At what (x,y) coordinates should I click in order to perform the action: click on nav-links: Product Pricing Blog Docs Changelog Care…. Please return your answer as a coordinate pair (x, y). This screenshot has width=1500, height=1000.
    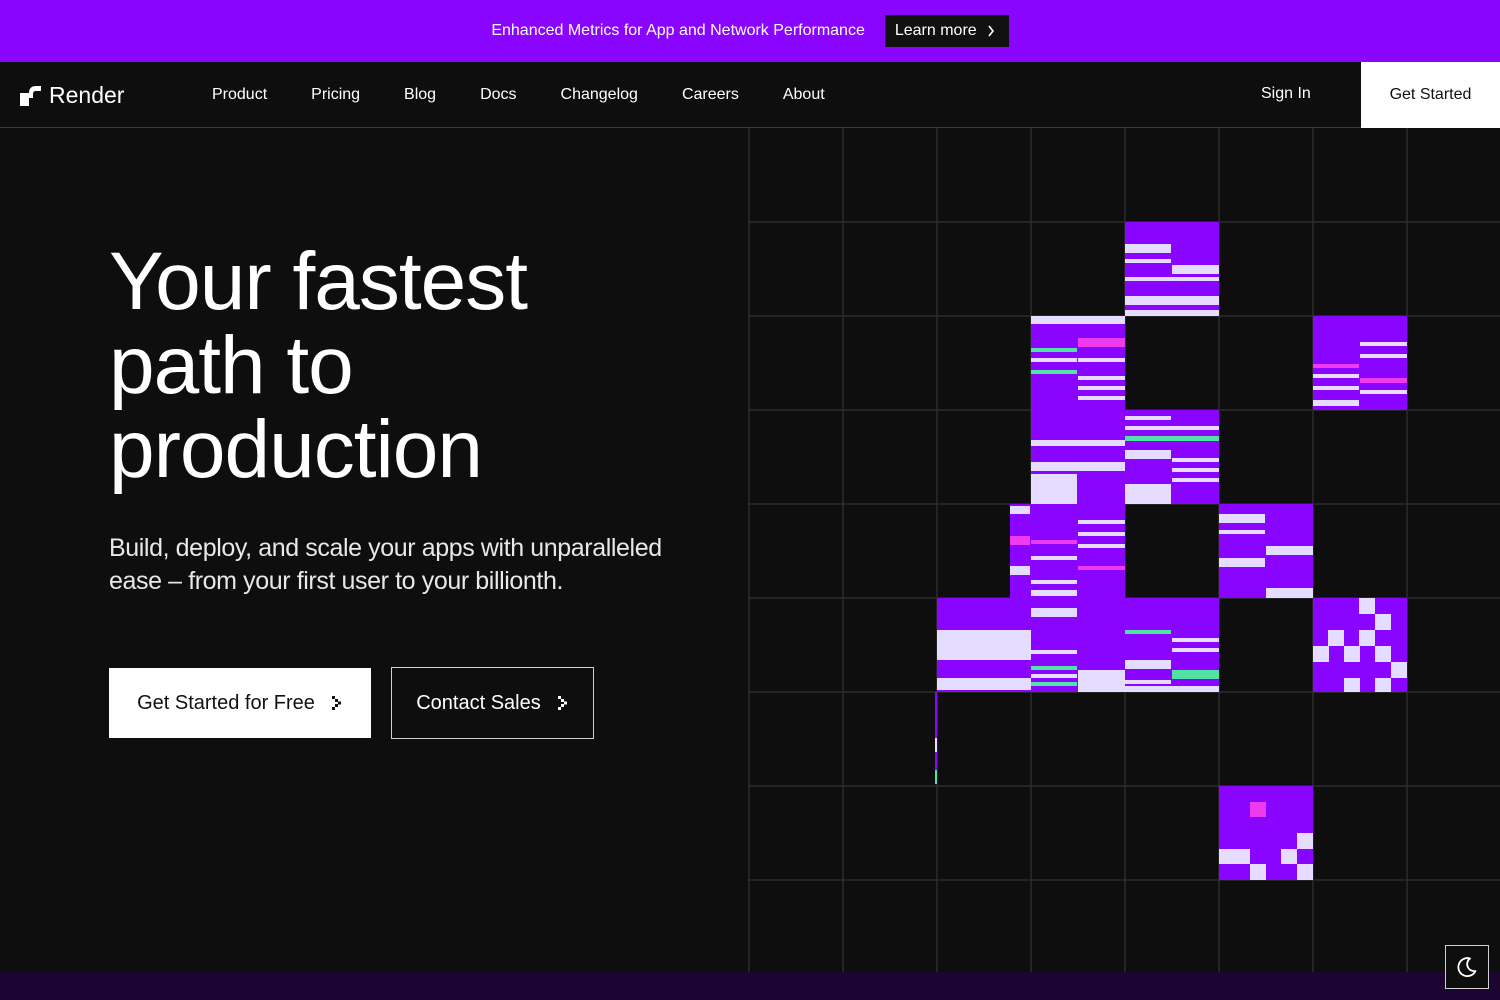
    Looking at the image, I should click on (540, 95).